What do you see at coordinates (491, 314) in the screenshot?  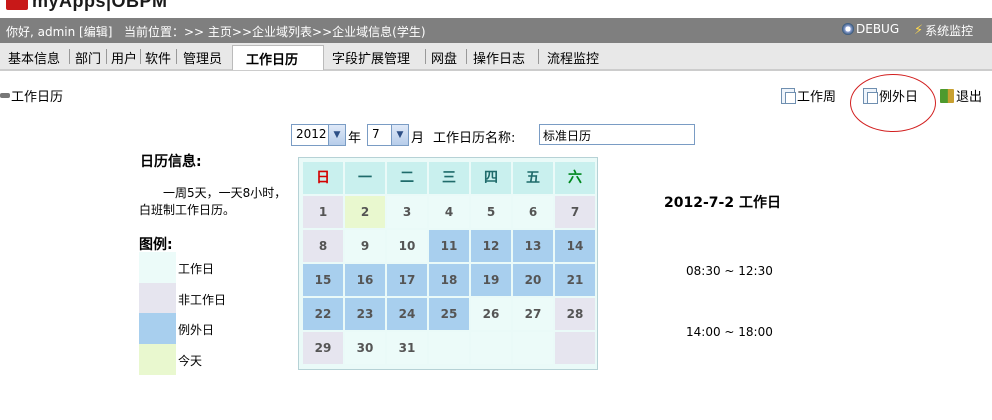 I see `calendar-day-cell: 26` at bounding box center [491, 314].